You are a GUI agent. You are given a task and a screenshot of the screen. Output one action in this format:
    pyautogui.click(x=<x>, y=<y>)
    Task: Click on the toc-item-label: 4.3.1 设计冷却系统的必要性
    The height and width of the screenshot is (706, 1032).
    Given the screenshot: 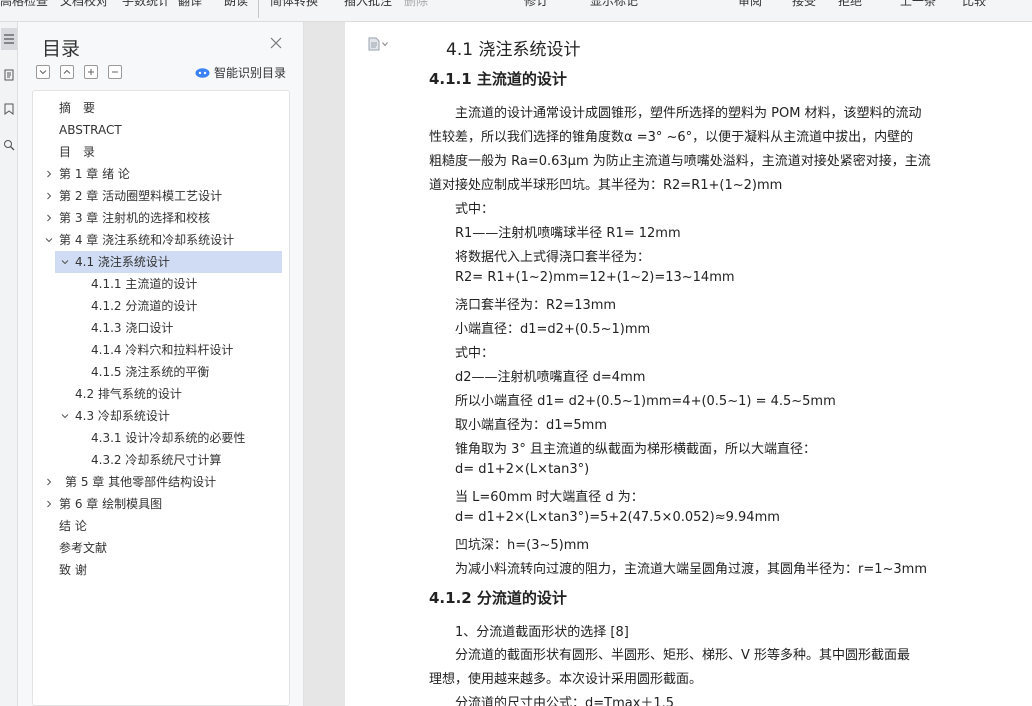 What is the action you would take?
    pyautogui.click(x=168, y=438)
    